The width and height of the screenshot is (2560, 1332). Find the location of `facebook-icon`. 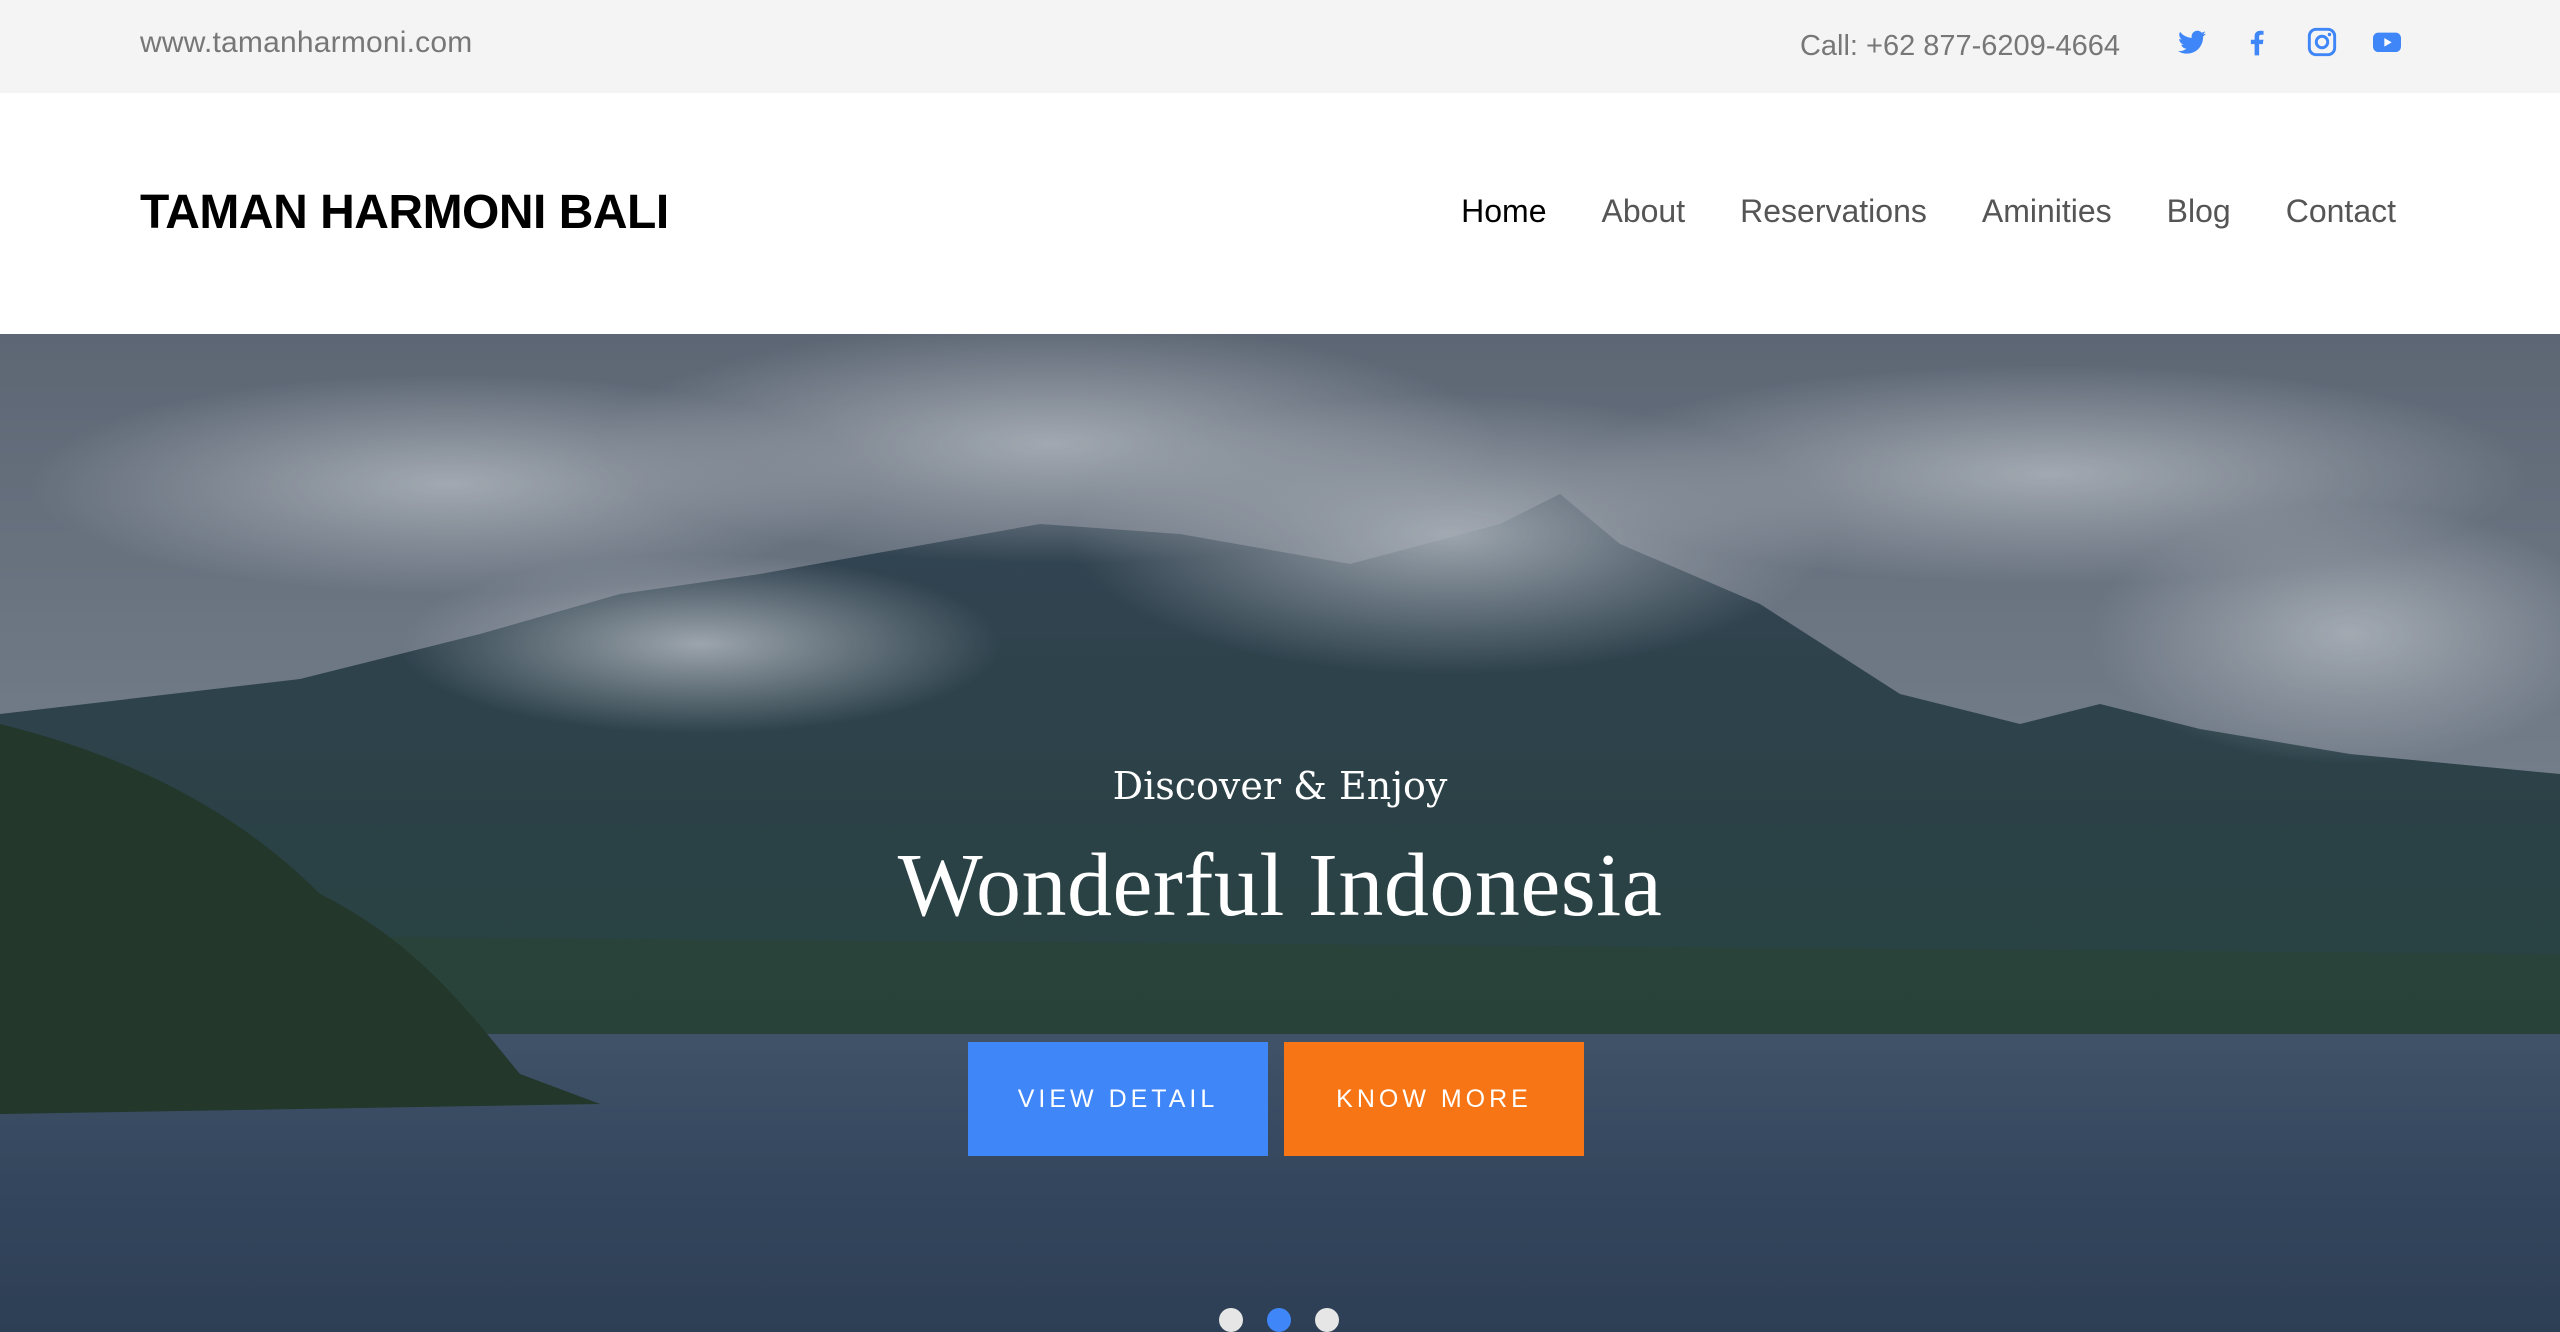

facebook-icon is located at coordinates (2257, 42).